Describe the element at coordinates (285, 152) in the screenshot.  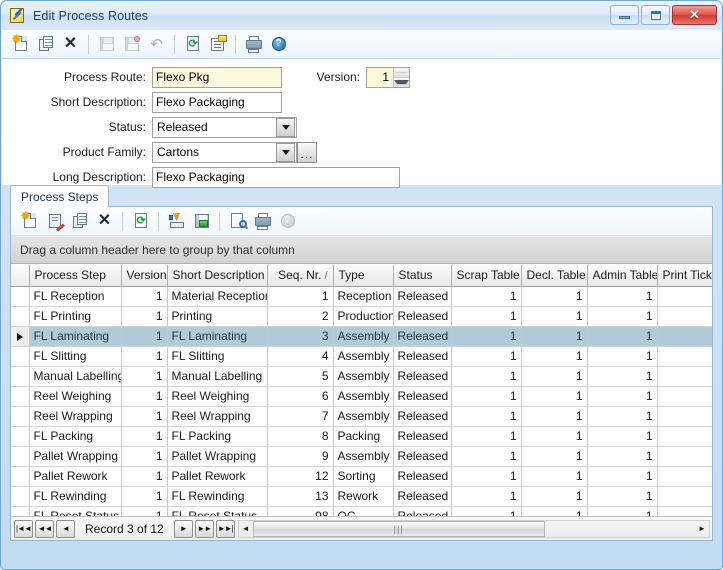
I see `chevron-down-icon` at that location.